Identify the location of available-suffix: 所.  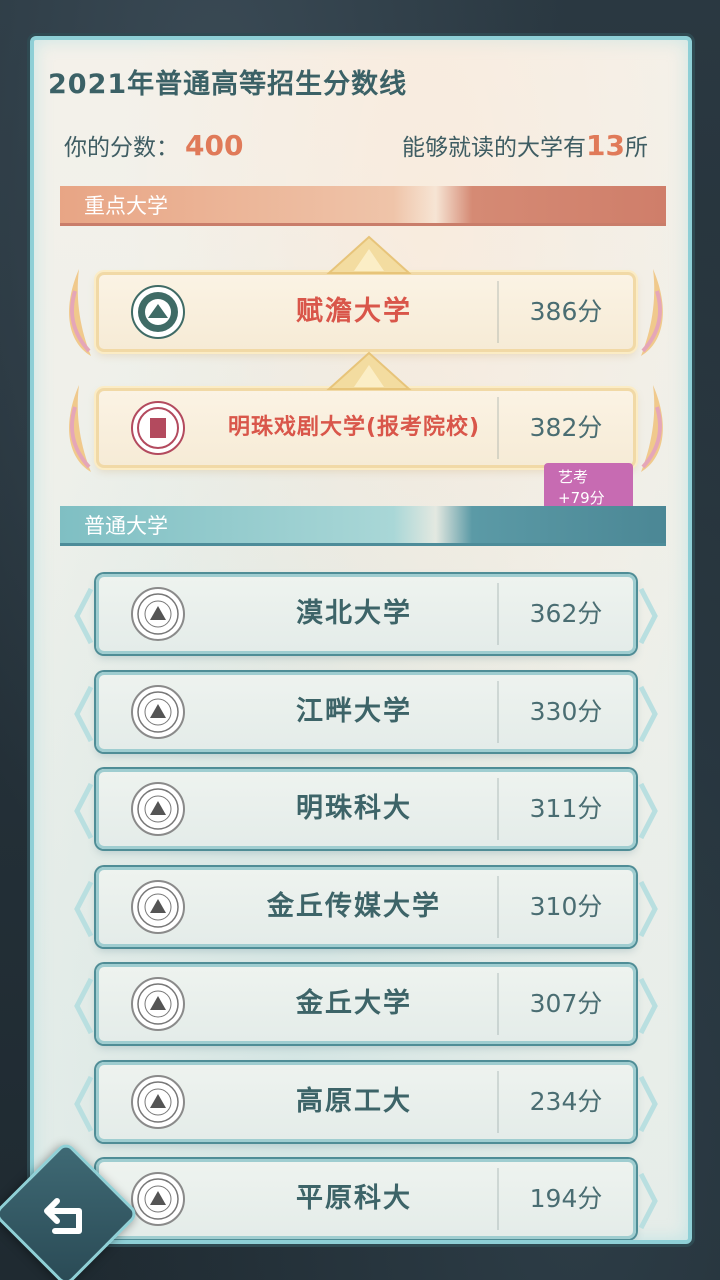
(636, 148).